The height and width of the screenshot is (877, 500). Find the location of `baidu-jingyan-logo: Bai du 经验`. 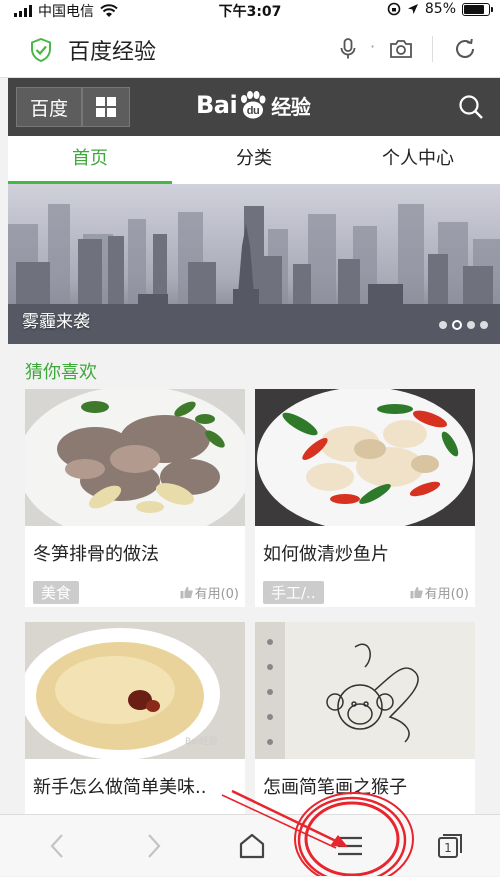

baidu-jingyan-logo: Bai du 经验 is located at coordinates (253, 105).